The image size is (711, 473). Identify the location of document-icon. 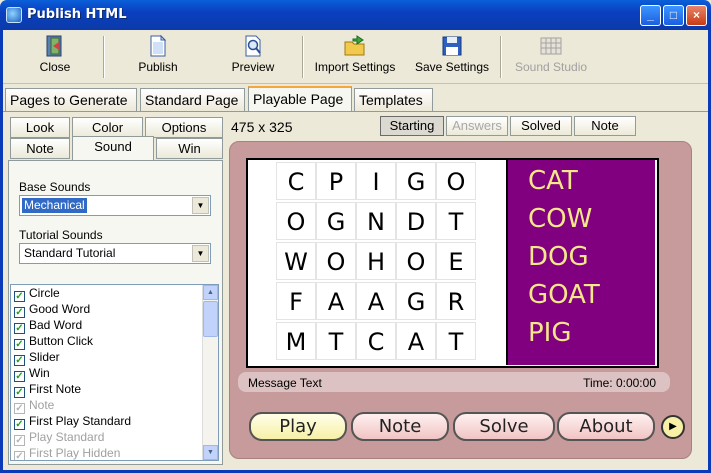
(158, 45).